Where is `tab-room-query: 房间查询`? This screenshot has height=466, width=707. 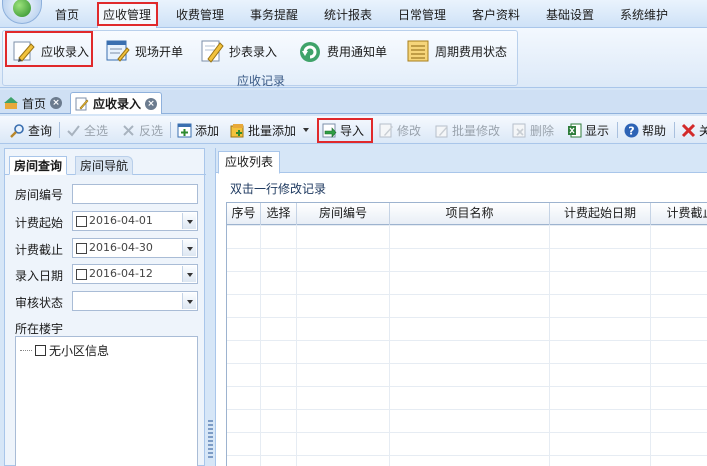 tab-room-query: 房间查询 is located at coordinates (38, 165).